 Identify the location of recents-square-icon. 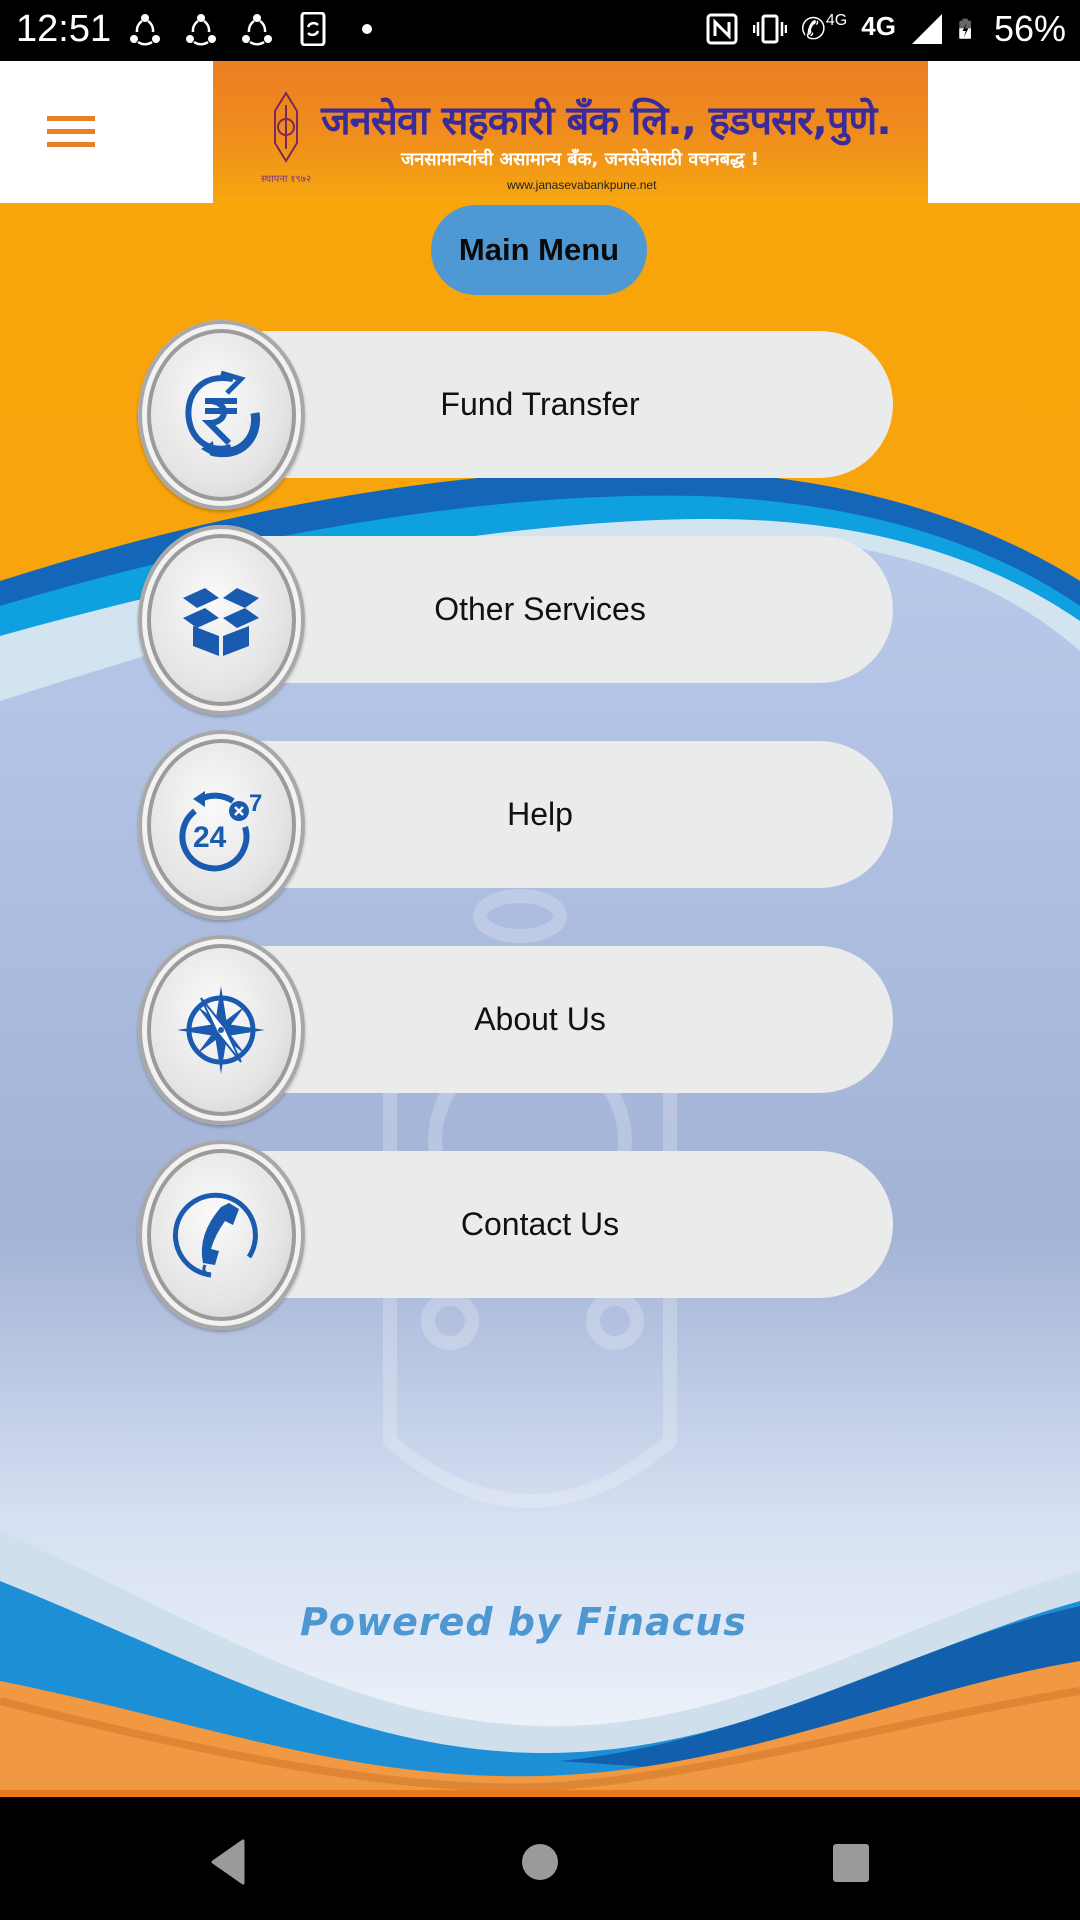
(851, 1863).